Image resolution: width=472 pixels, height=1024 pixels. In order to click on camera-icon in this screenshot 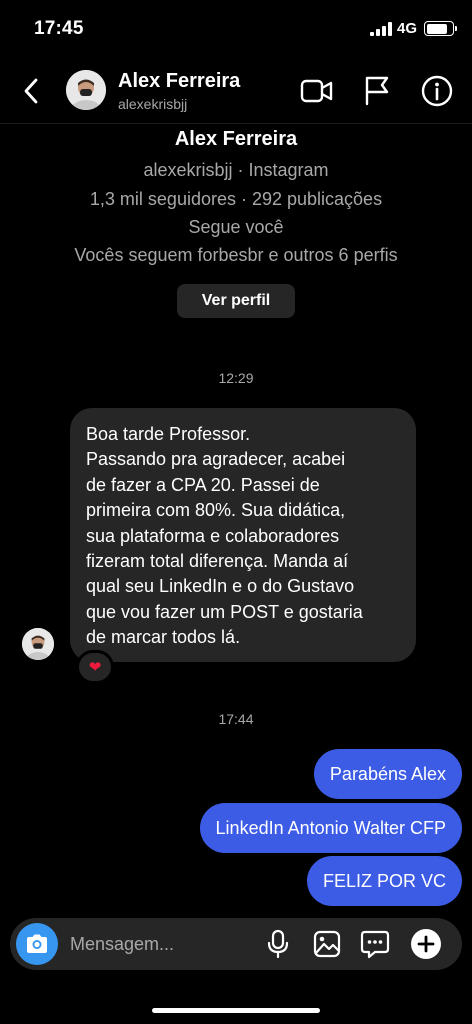, I will do `click(37, 943)`.